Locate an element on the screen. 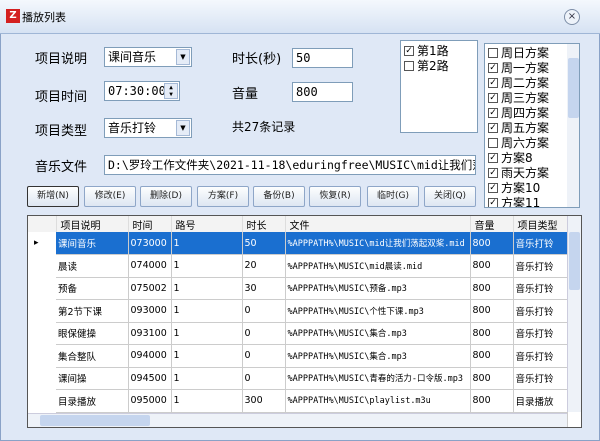  item-time-label: 项目时间 is located at coordinates (61, 97).